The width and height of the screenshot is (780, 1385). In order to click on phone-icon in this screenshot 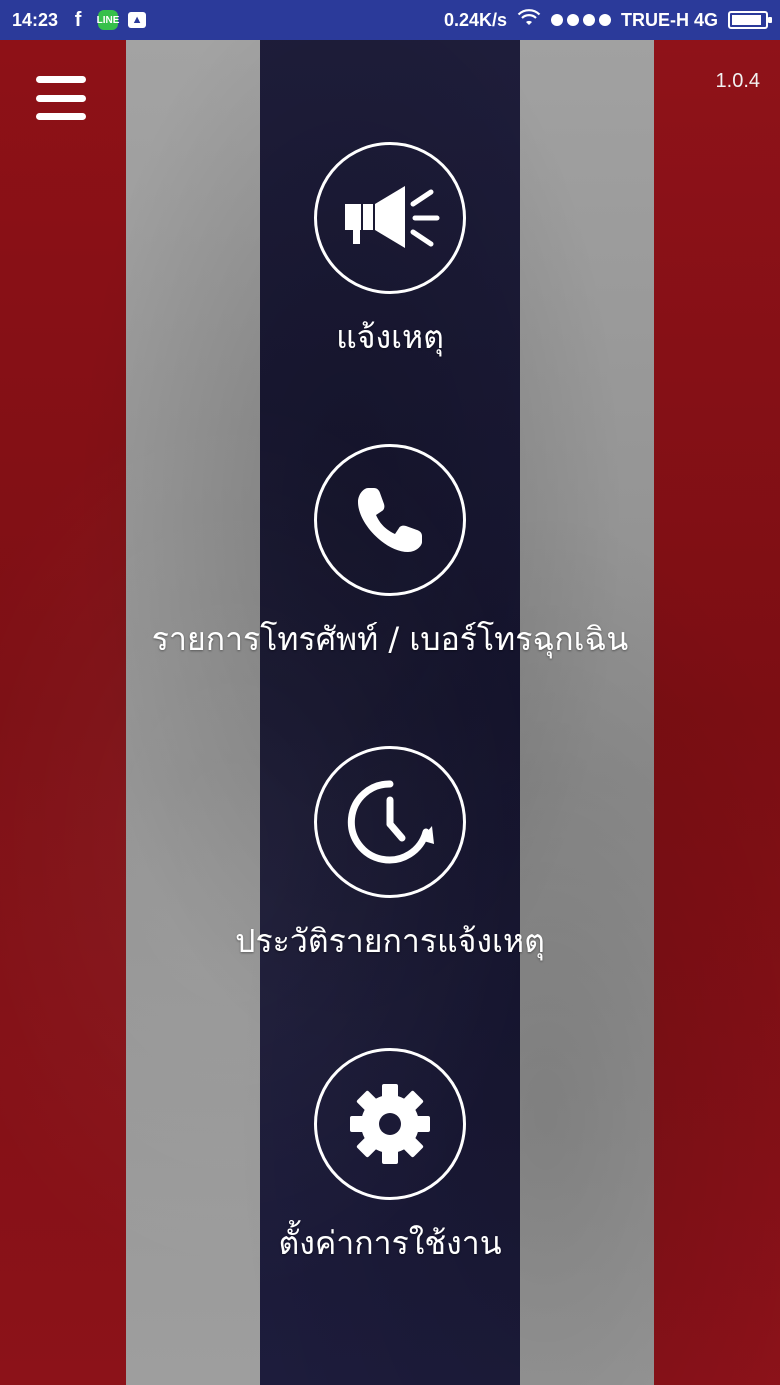, I will do `click(390, 520)`.